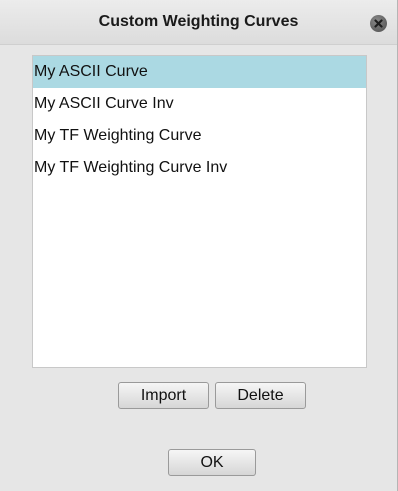  I want to click on dialog-title: Custom Weighting Curves, so click(198, 21).